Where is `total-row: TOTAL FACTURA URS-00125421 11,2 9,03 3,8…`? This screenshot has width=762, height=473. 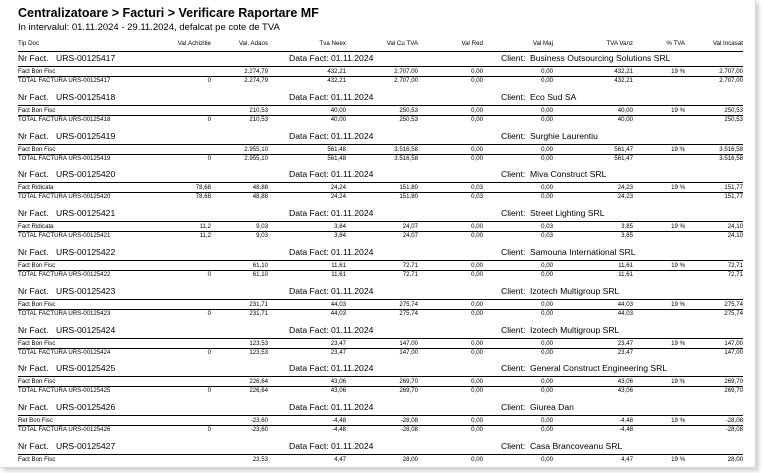 total-row: TOTAL FACTURA URS-00125421 11,2 9,03 3,8… is located at coordinates (380, 236).